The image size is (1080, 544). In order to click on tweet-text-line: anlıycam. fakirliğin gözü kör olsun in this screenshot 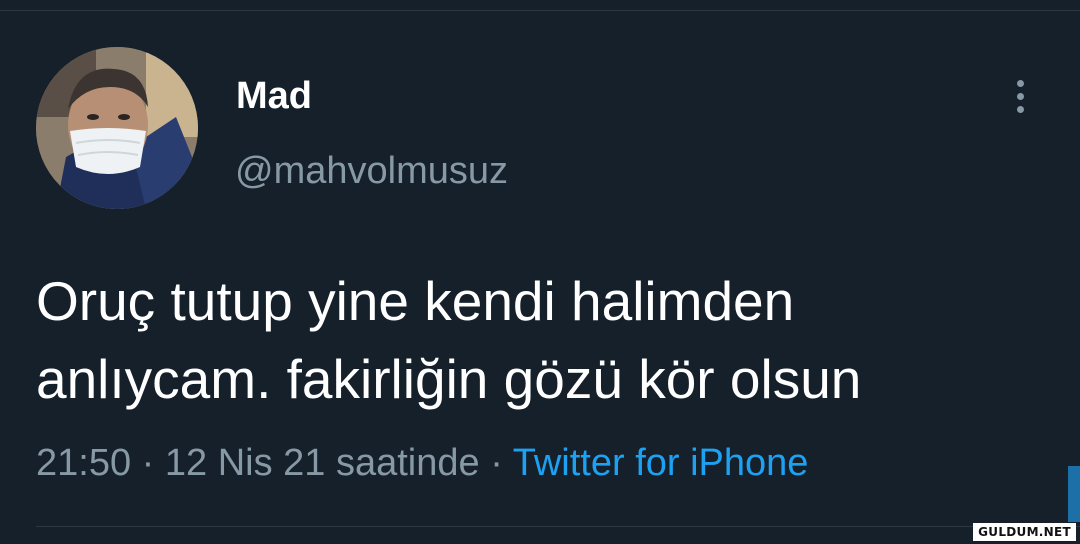, I will do `click(449, 379)`.